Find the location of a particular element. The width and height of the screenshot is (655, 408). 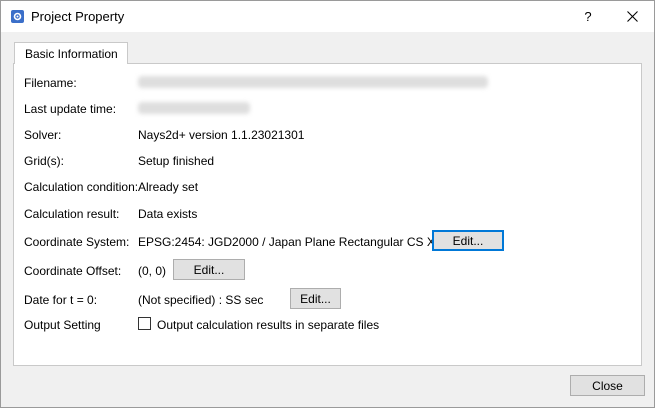

calculation-result-value: Data exists is located at coordinates (168, 214).